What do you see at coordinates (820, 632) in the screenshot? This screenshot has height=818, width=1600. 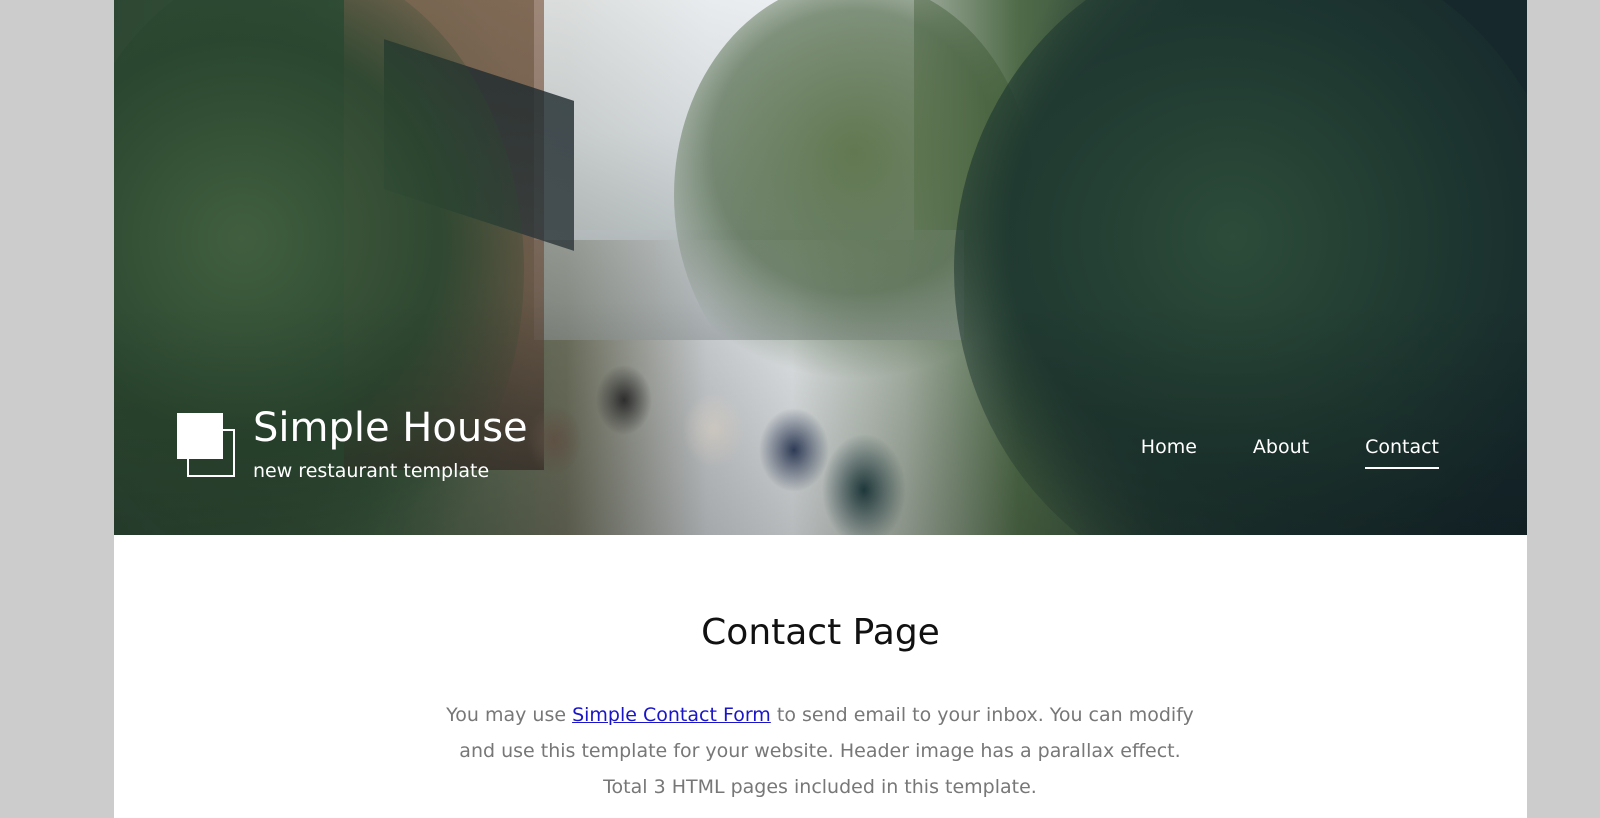 I see `page-title: Contact Page` at bounding box center [820, 632].